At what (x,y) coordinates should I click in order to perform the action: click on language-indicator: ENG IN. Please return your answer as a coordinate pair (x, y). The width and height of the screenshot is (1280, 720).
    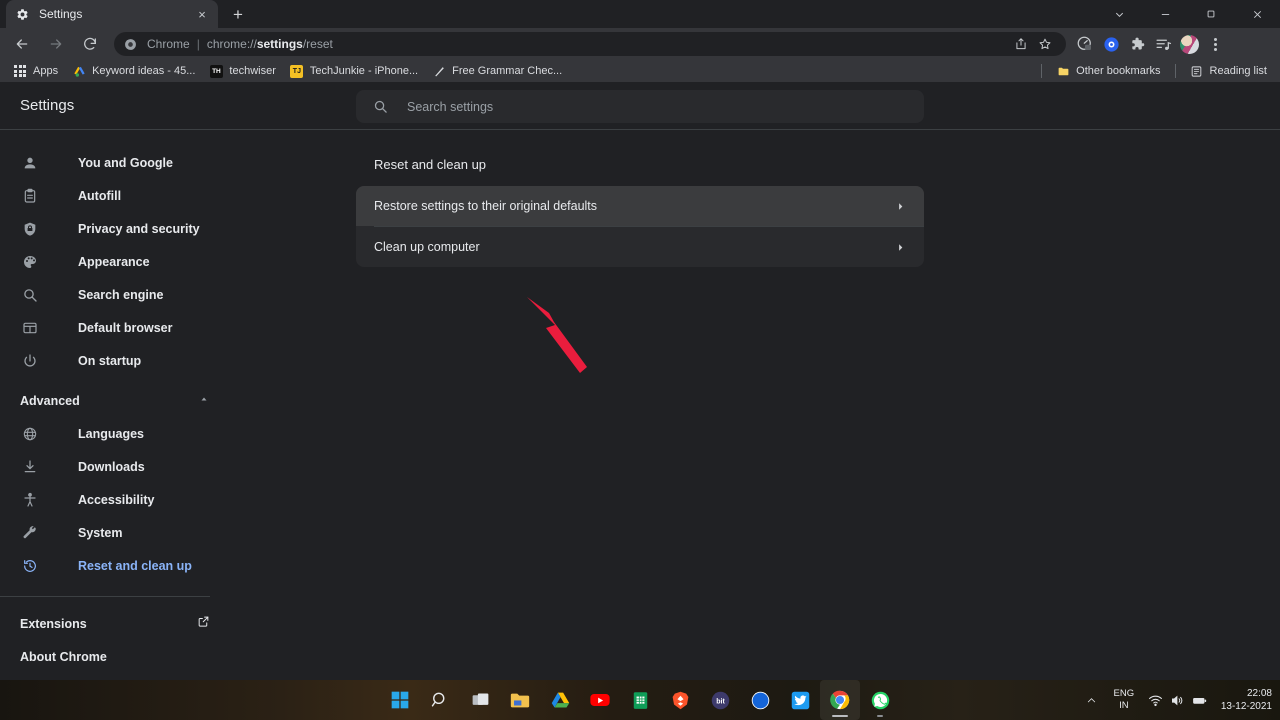
    Looking at the image, I should click on (1124, 700).